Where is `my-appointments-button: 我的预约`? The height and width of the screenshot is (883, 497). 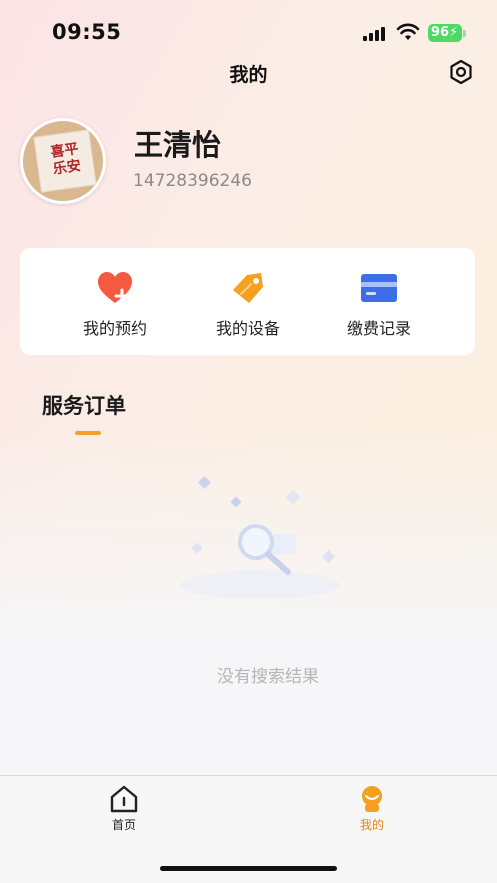
my-appointments-button: 我的预约 is located at coordinates (115, 301).